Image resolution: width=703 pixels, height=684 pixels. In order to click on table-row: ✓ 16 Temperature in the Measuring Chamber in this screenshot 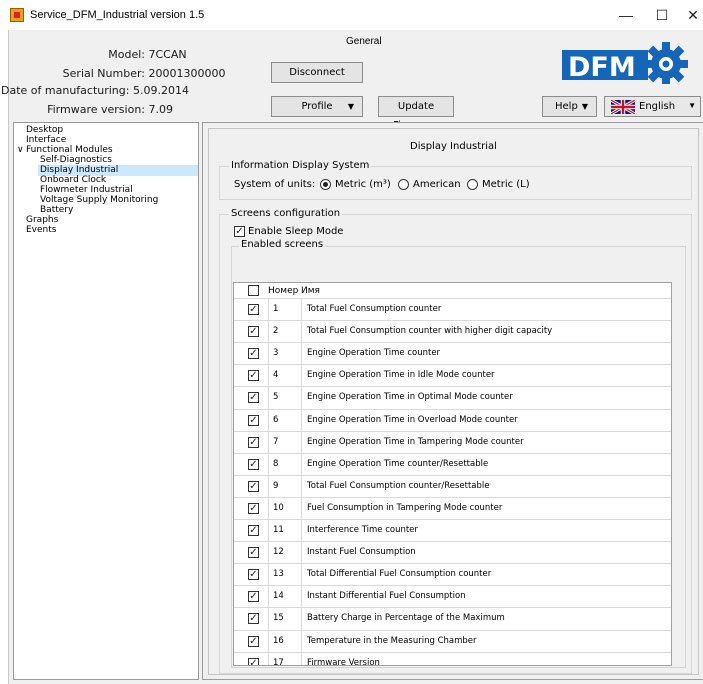, I will do `click(452, 641)`.